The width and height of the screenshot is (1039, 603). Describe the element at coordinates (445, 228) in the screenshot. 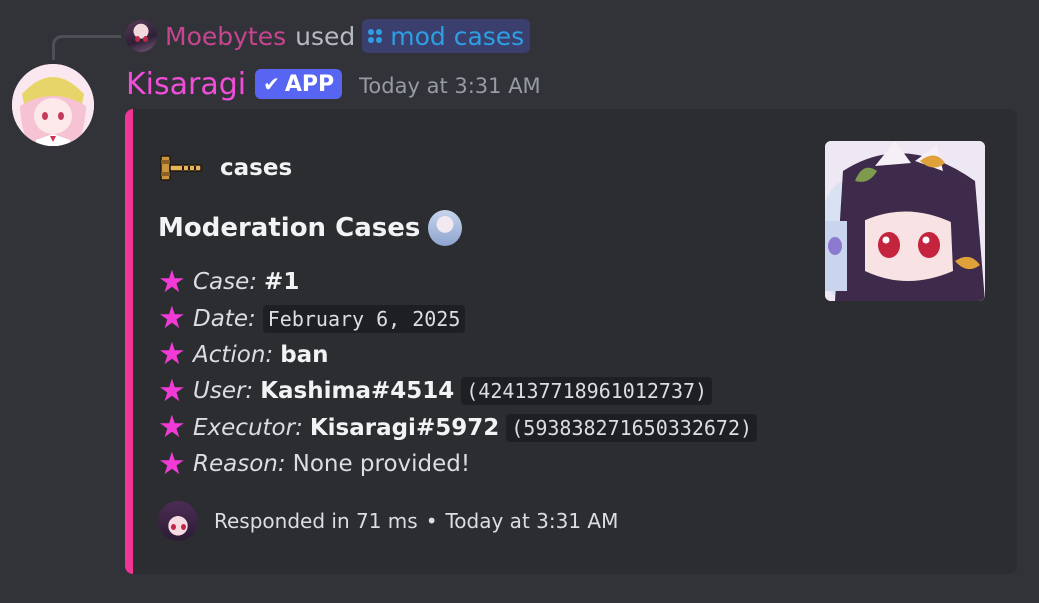

I see `anime-girl-emoji-icon` at that location.